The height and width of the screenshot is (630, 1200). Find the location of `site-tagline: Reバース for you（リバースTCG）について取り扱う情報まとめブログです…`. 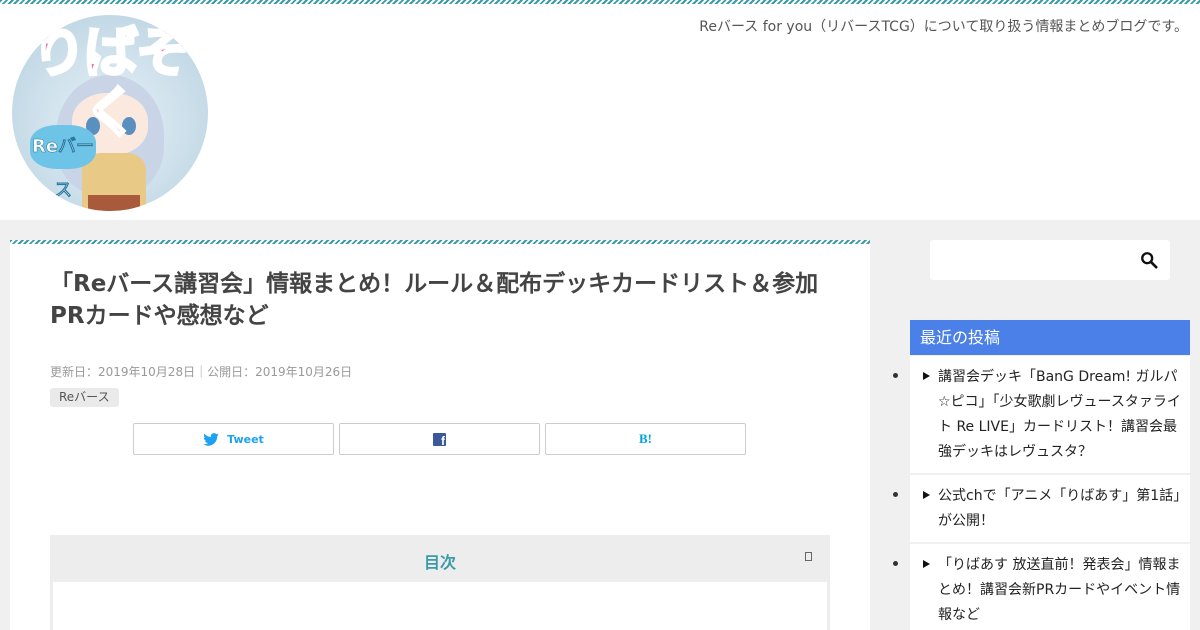

site-tagline: Reバース for you（リバースTCG）について取り扱う情報まとめブログです… is located at coordinates (943, 27).